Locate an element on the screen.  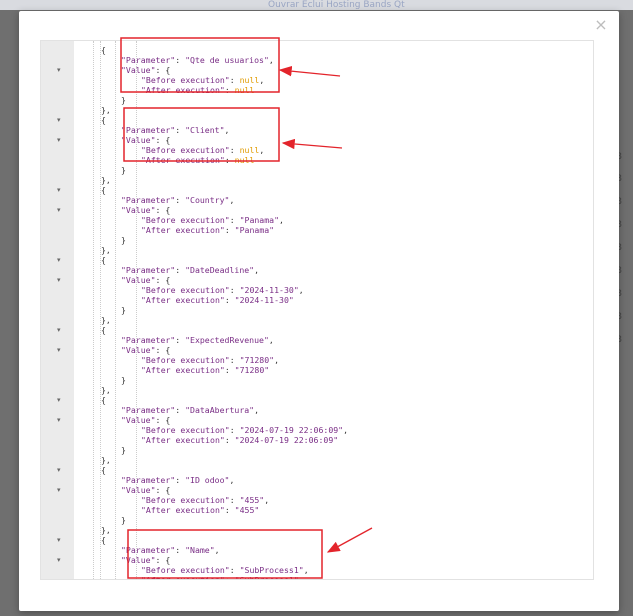
annotation-arrow-name is located at coordinates (349, 540).